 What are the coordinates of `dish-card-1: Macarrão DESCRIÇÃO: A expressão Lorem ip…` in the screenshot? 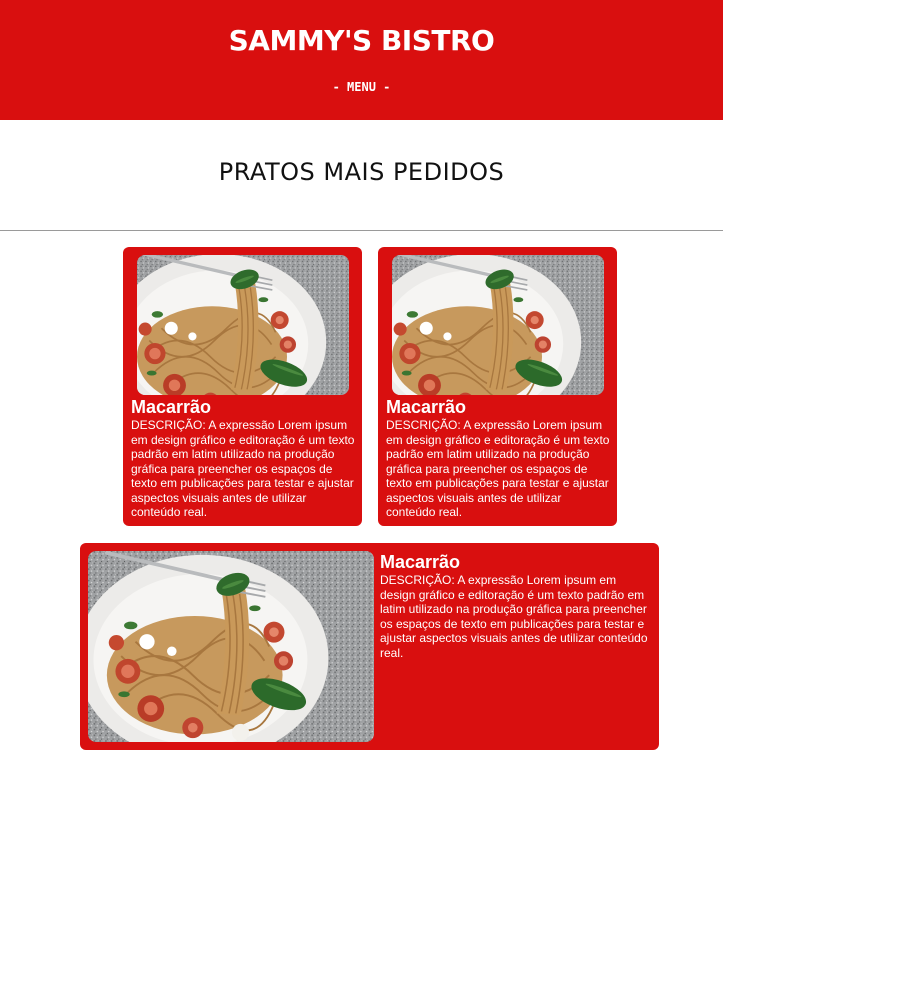 It's located at (242, 386).